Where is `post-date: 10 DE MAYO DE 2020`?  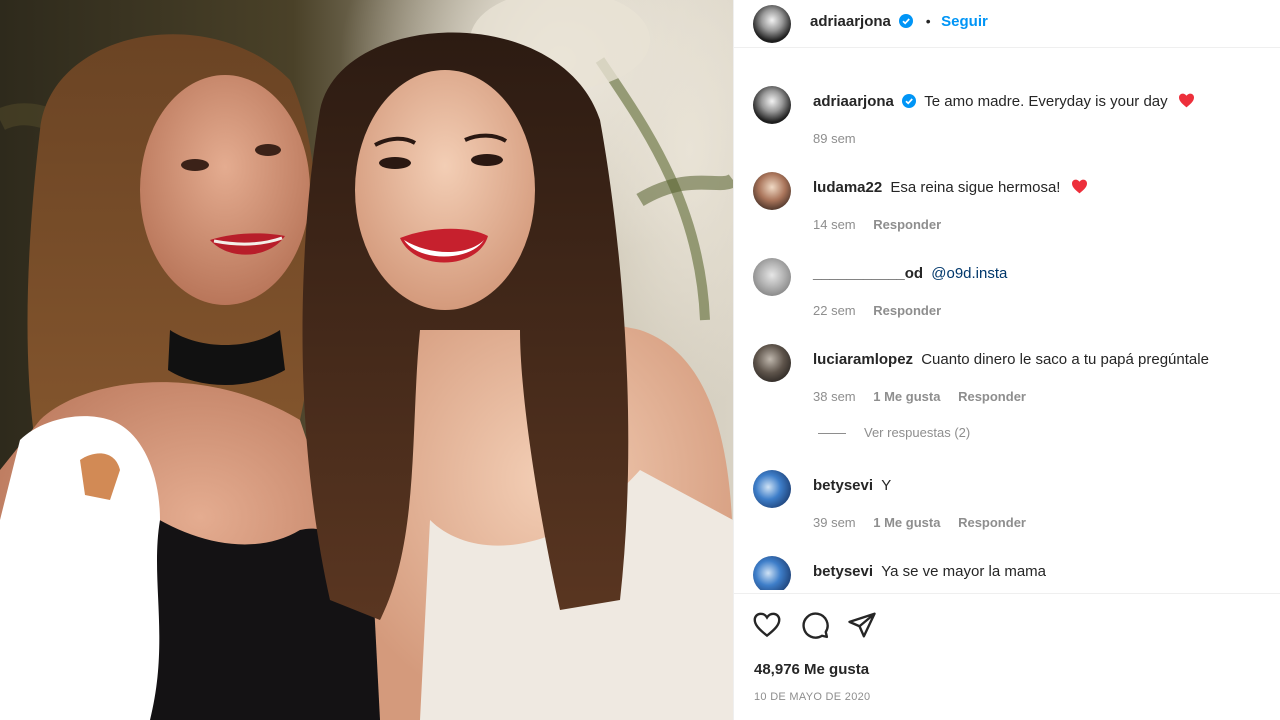
post-date: 10 DE MAYO DE 2020 is located at coordinates (812, 697).